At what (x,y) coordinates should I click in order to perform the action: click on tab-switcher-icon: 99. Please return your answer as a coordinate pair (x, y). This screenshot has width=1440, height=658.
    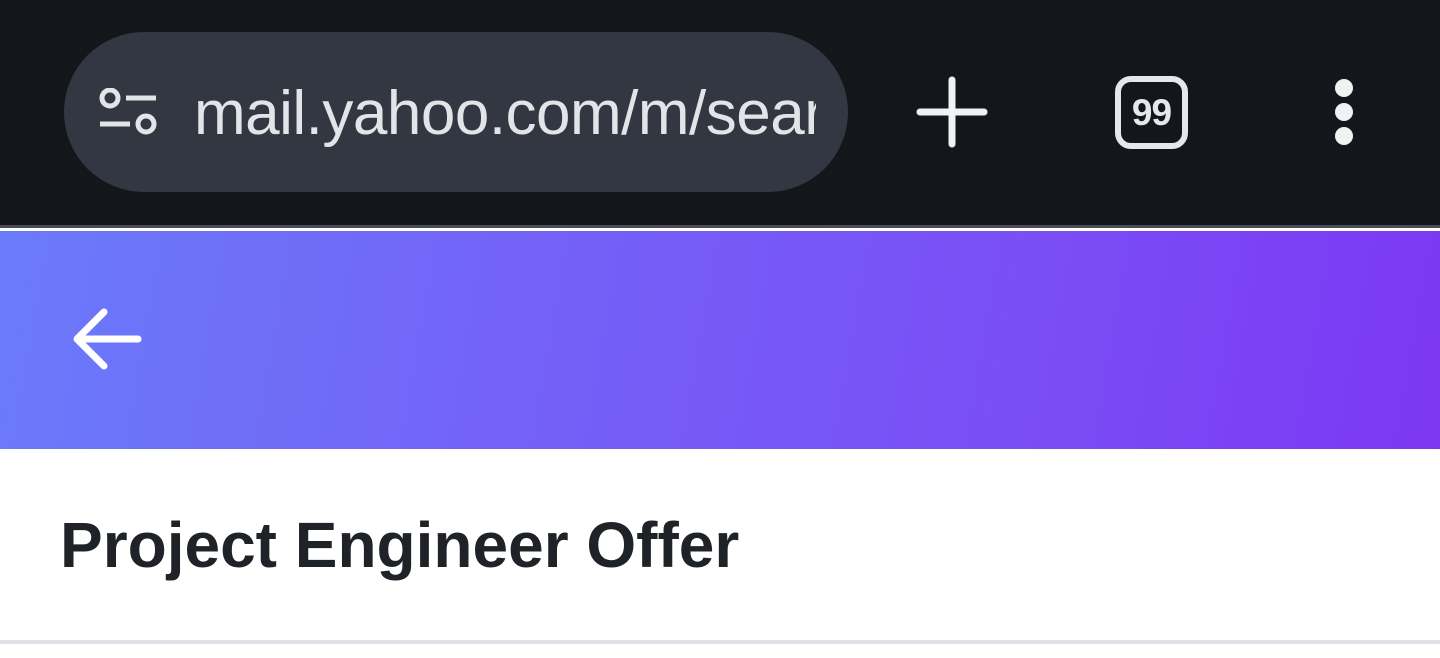
    Looking at the image, I should click on (1151, 112).